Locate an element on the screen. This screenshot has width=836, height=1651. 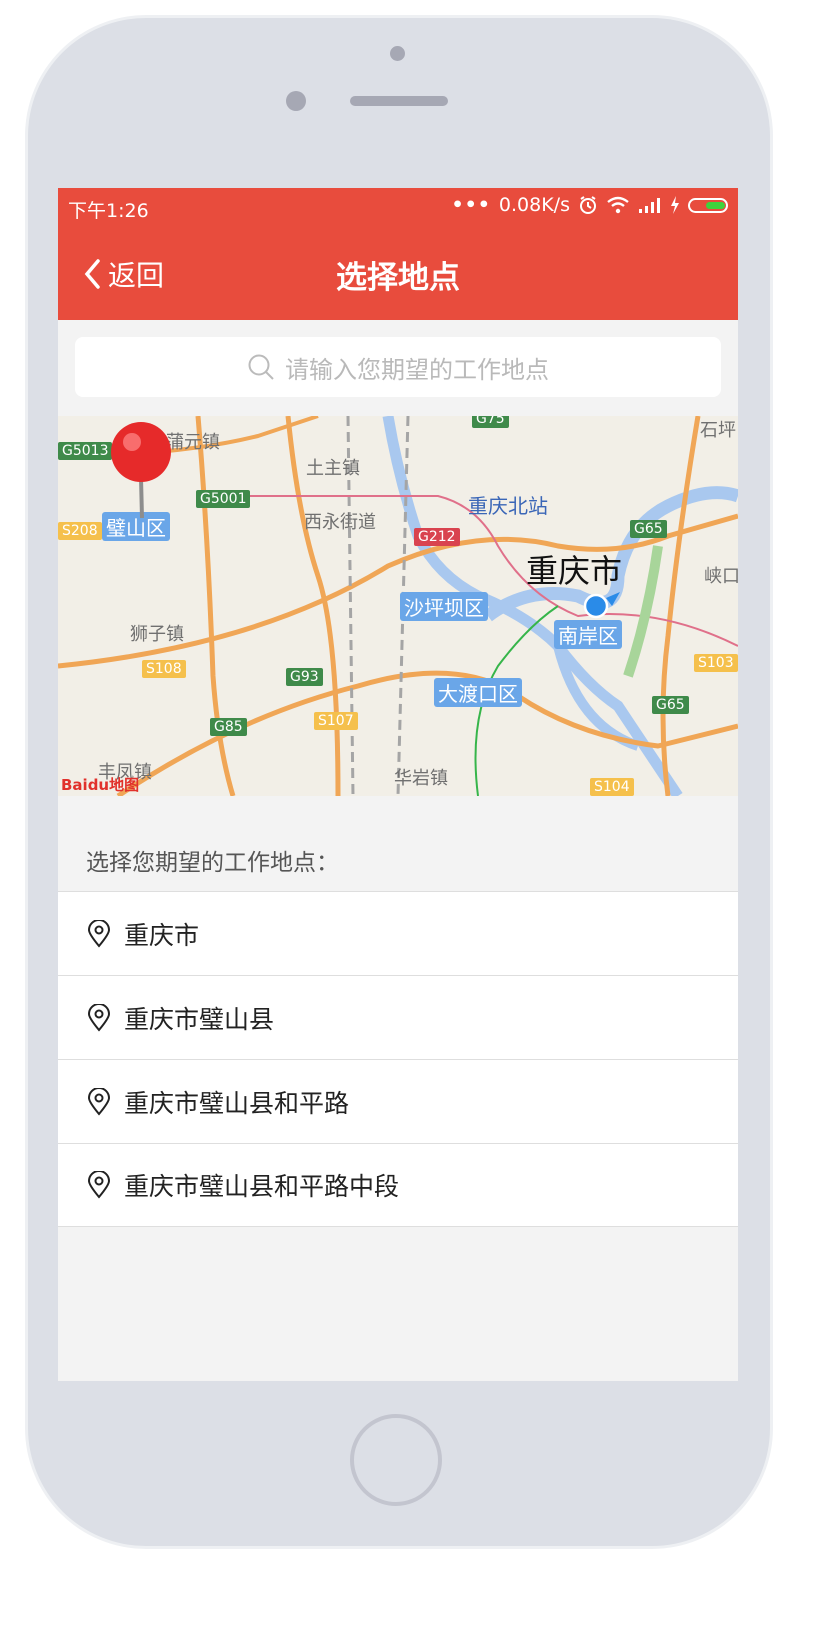
shield-s208: S208 is located at coordinates (80, 531).